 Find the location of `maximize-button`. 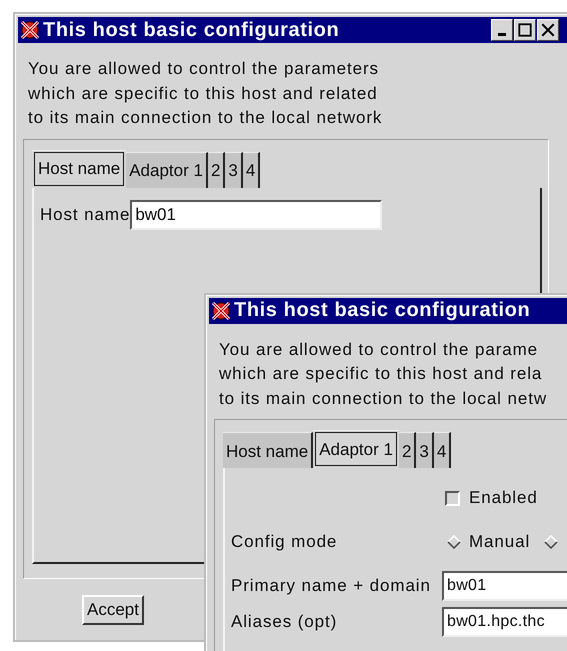

maximize-button is located at coordinates (525, 30).